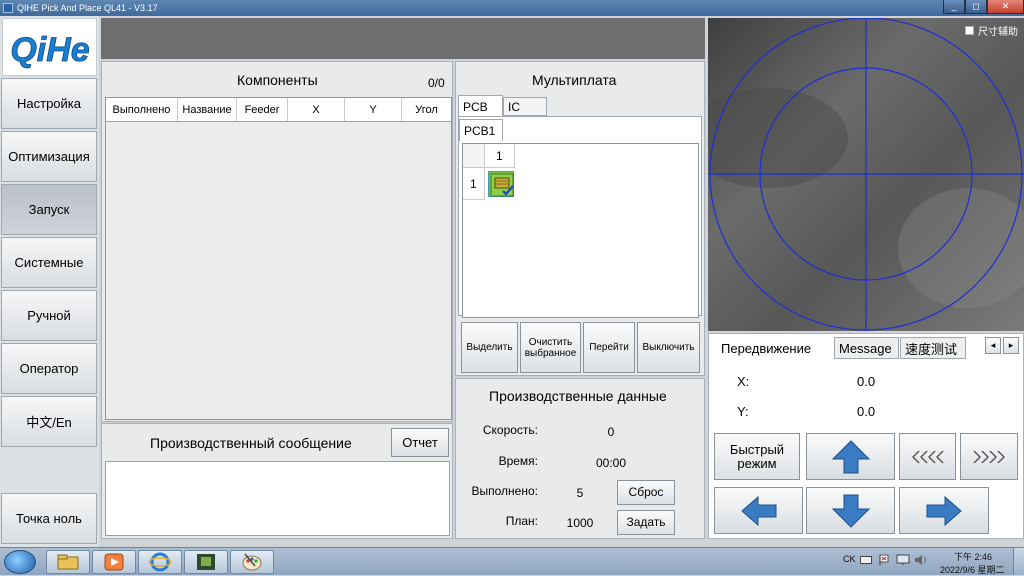 Image resolution: width=1024 pixels, height=576 pixels. Describe the element at coordinates (49, 262) in the screenshot. I see `nav-system-button: Системные` at that location.